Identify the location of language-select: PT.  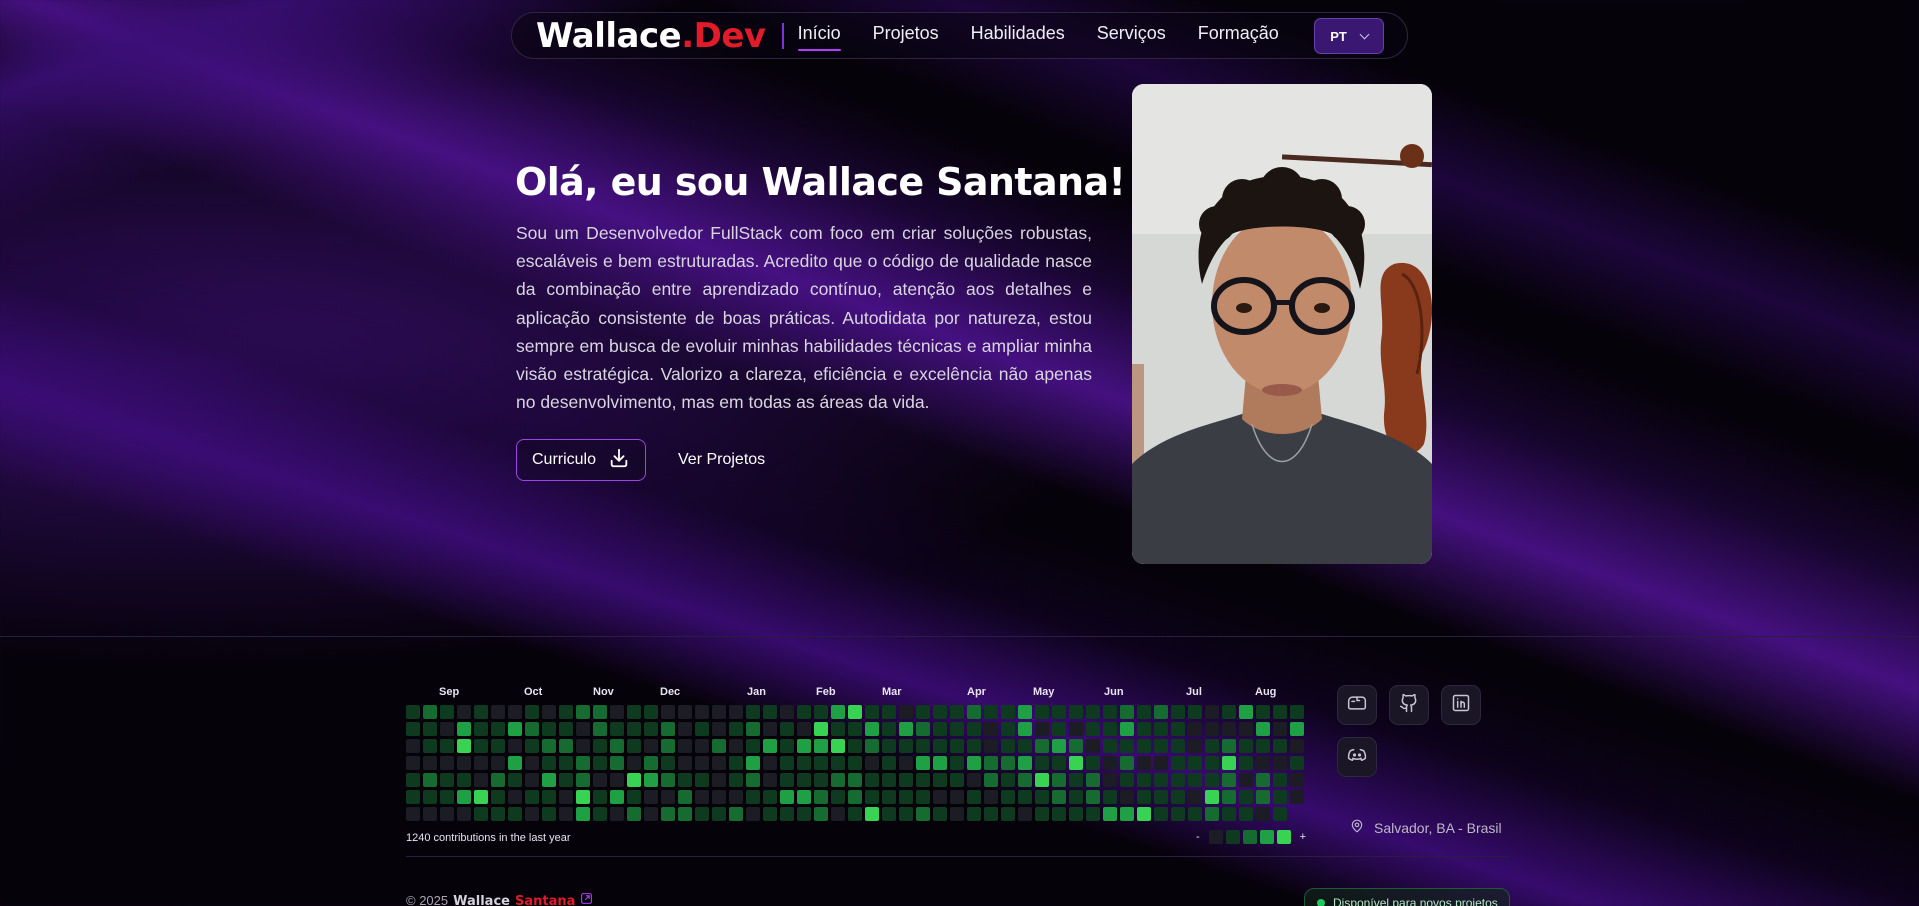
(1349, 36).